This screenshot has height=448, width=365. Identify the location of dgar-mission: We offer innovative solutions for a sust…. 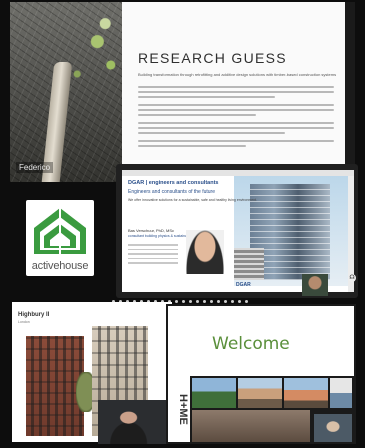
(193, 200).